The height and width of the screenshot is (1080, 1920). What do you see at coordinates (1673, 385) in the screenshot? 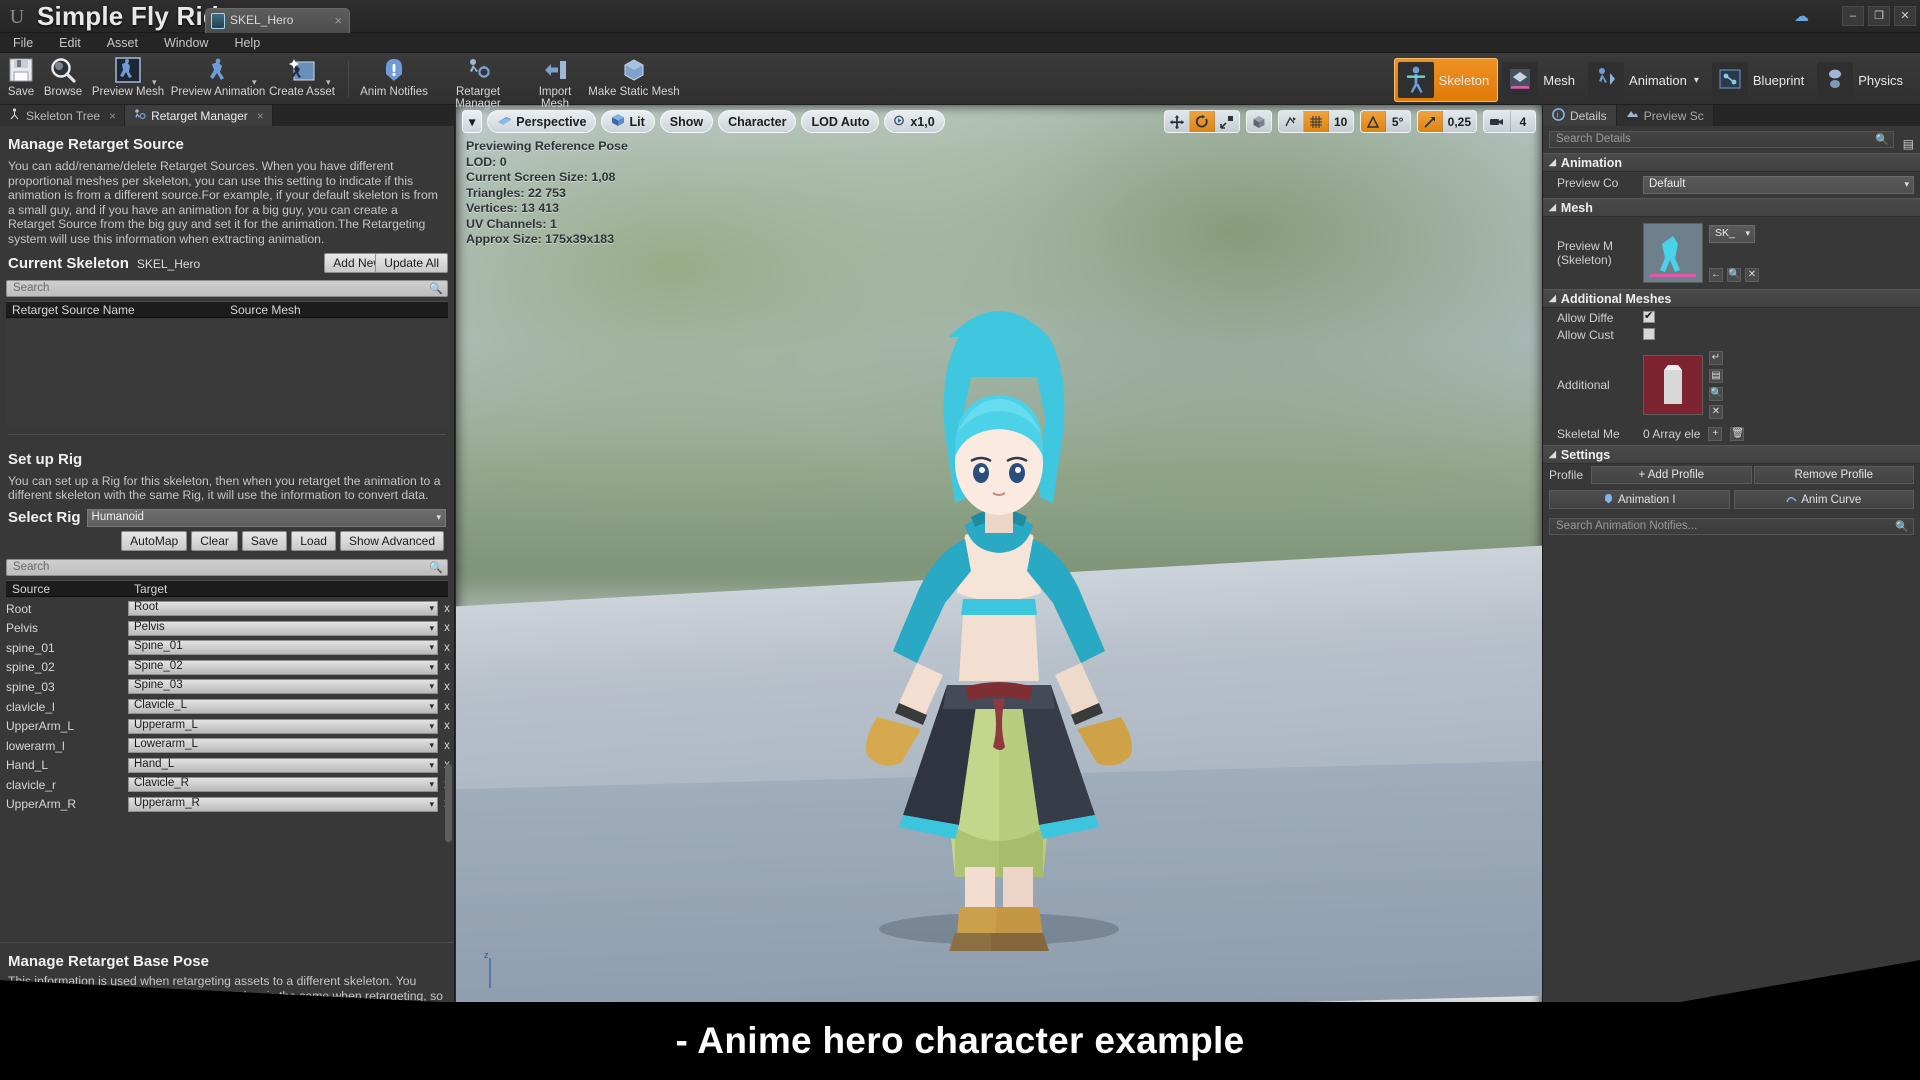
I see `additional-mesh-thumbnail` at bounding box center [1673, 385].